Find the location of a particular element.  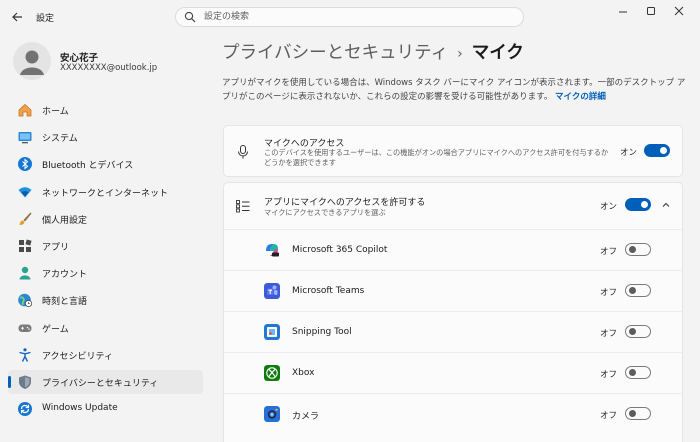

sidebar-item-label: 個人用設定 is located at coordinates (65, 220).